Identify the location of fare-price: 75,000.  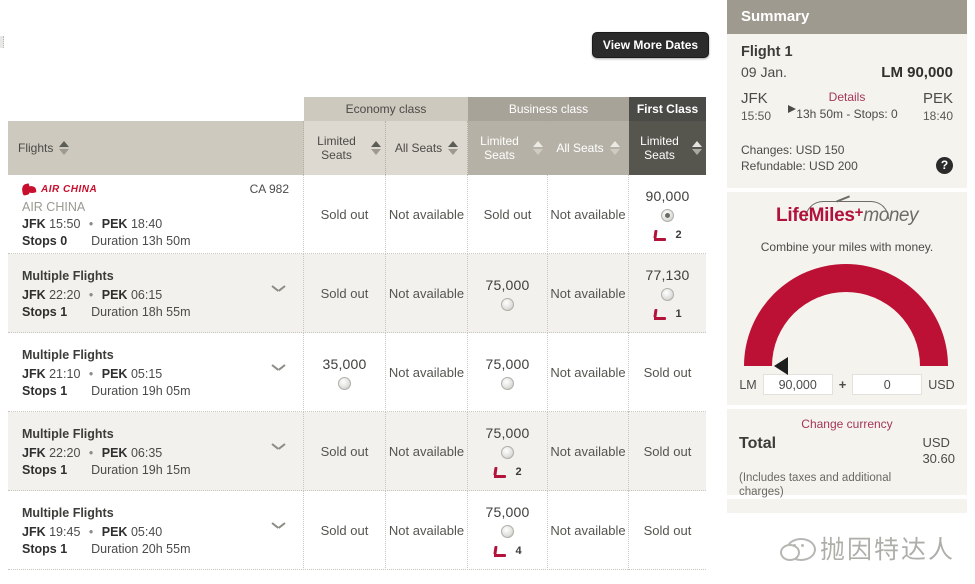
(507, 433).